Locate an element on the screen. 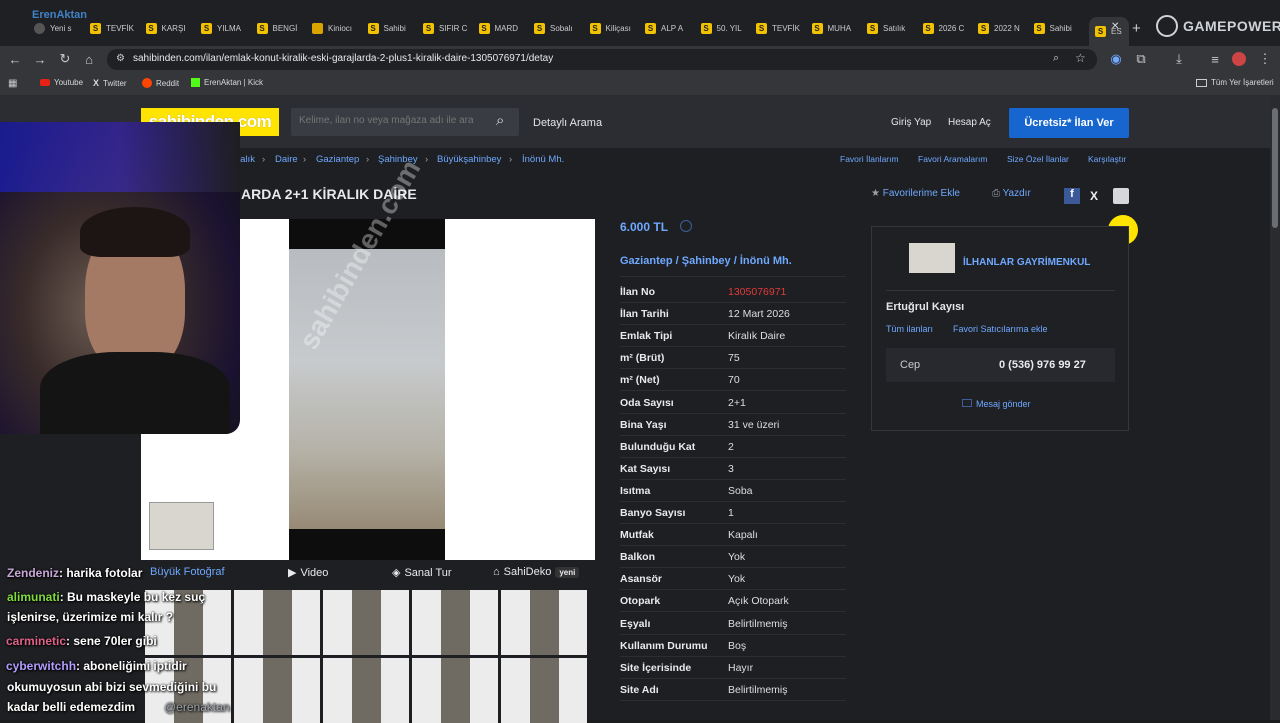  reload-icon: ↻ is located at coordinates (65, 59).